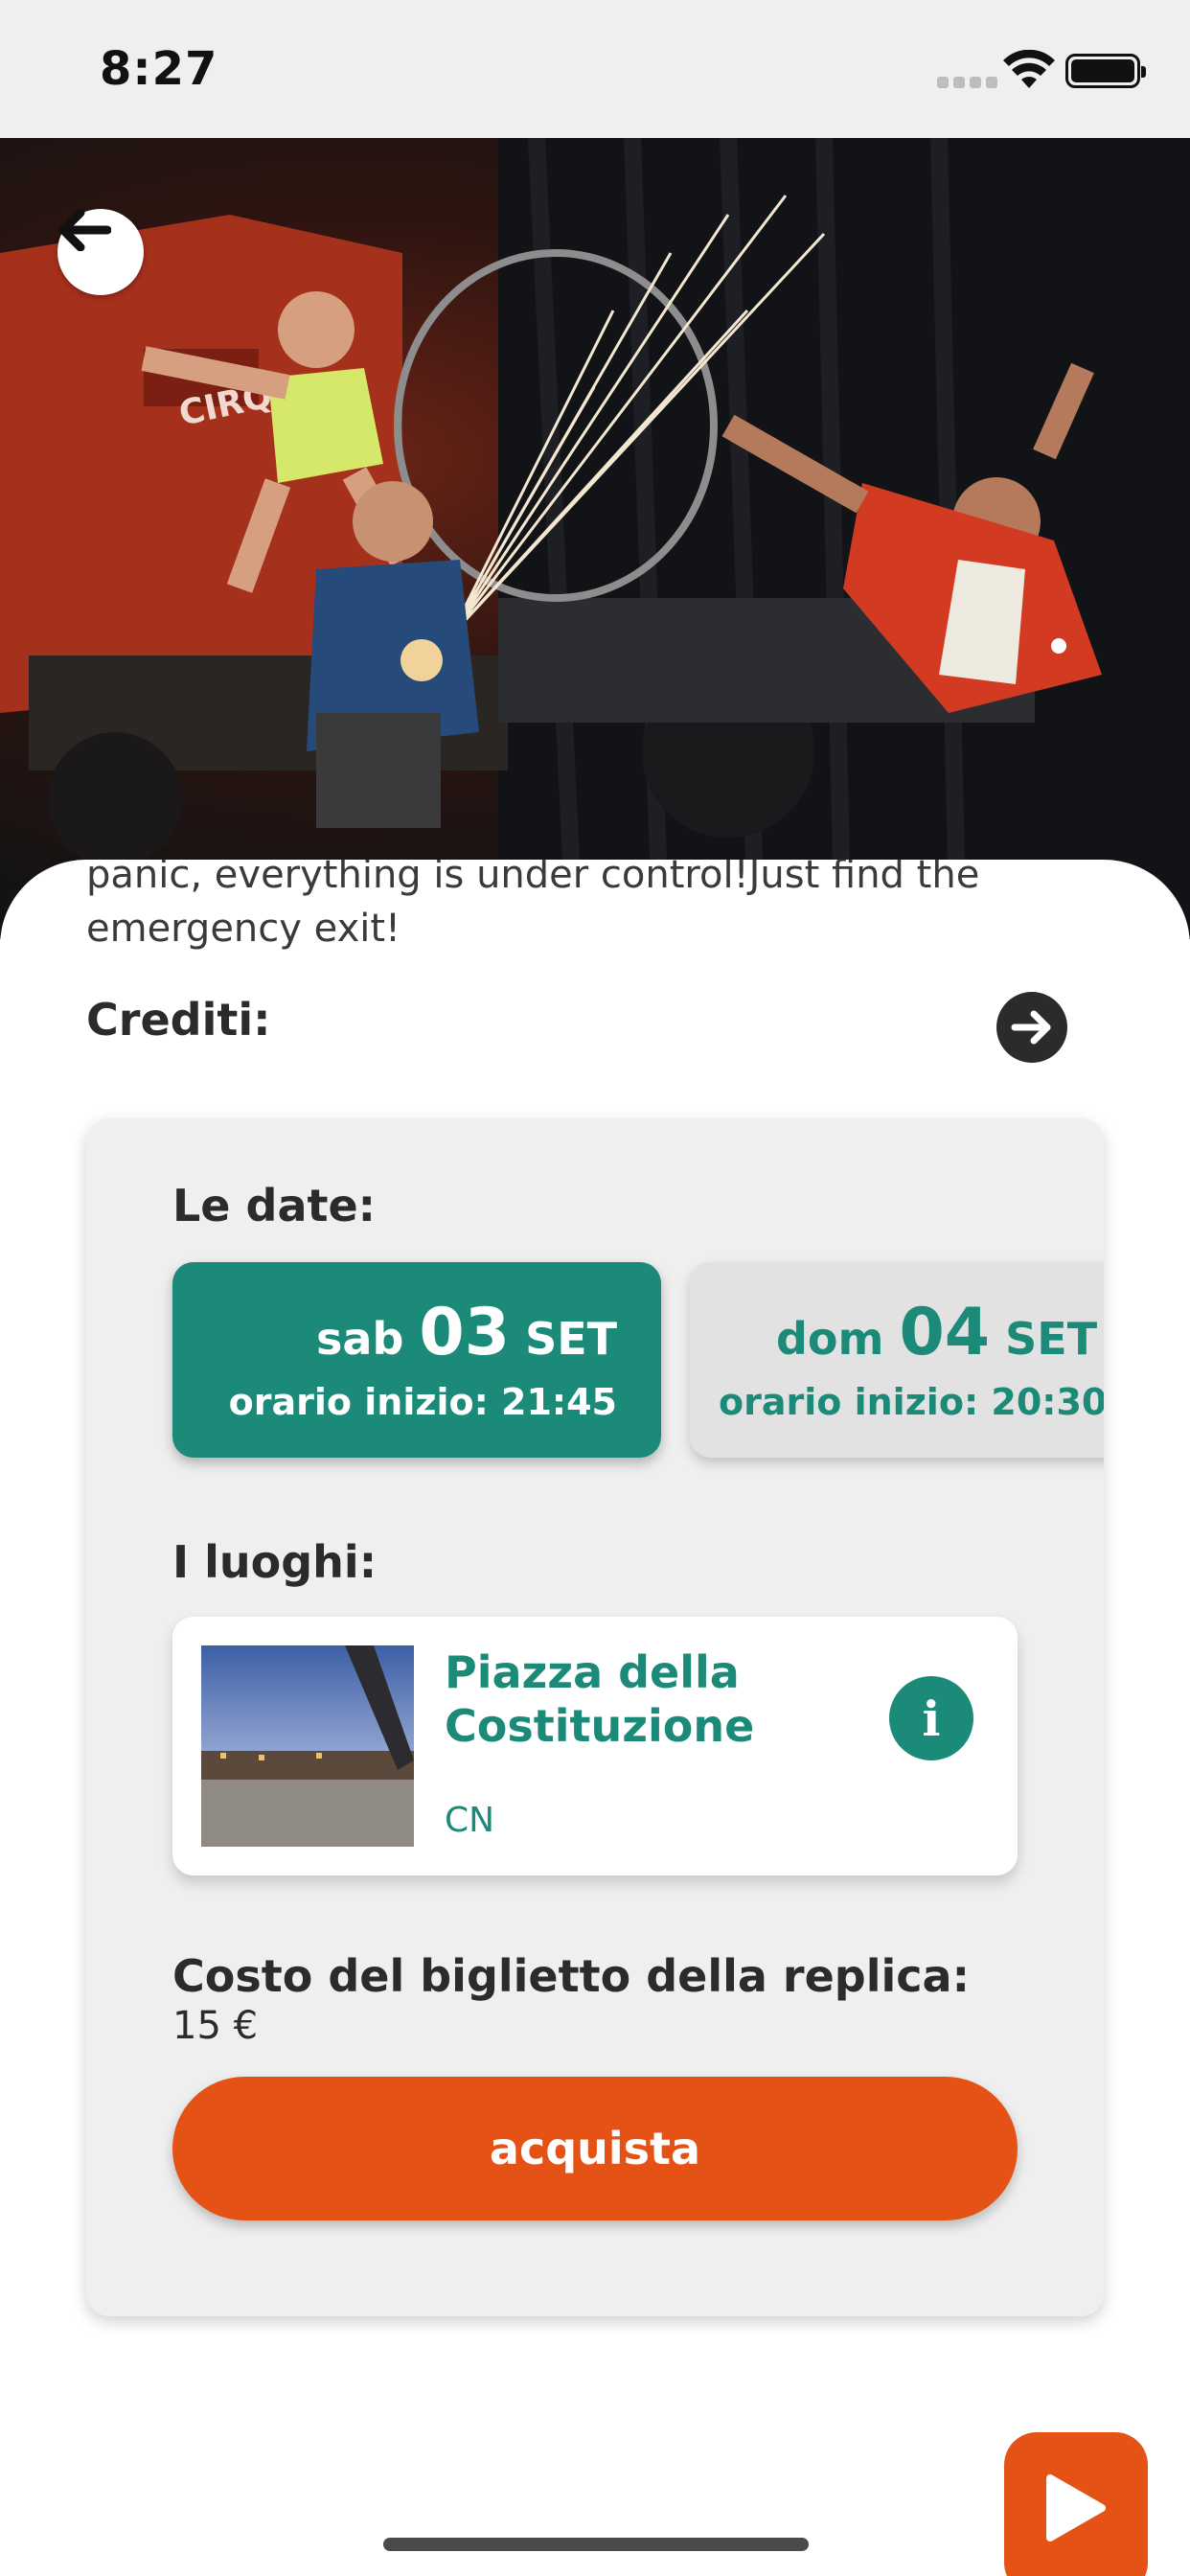  I want to click on date-chip: dom 04 SET orario inizio: 20:30, so click(897, 1360).